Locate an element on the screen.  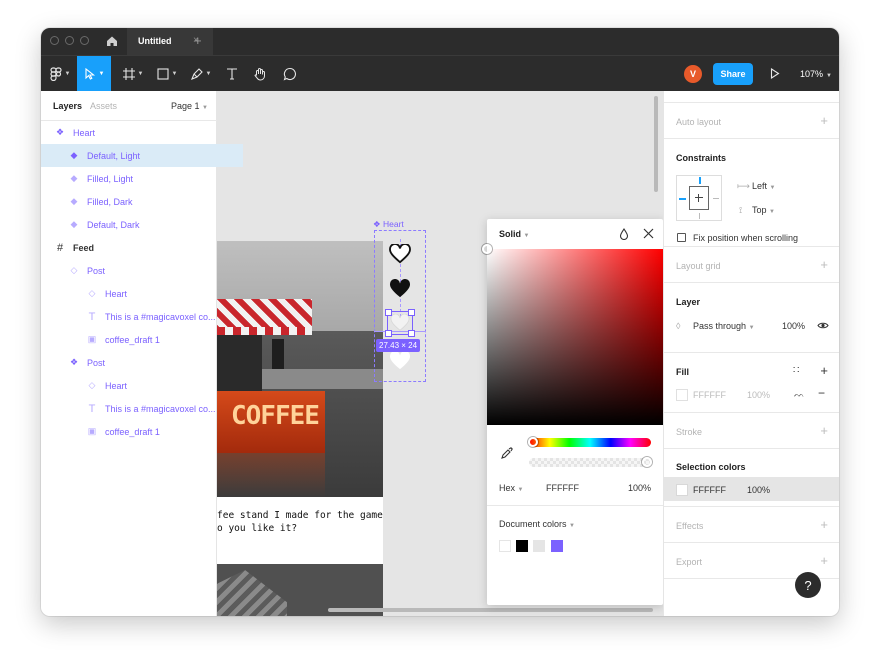
add-layout-grid-button: + is located at coordinates (824, 264).